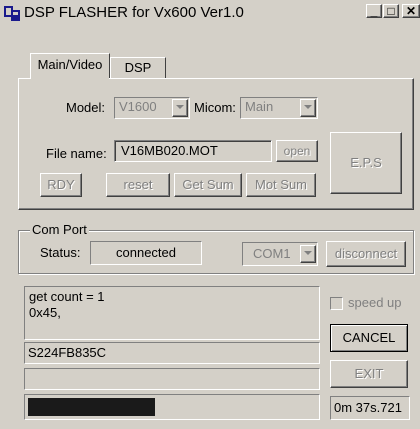 Image resolution: width=420 pixels, height=429 pixels. Describe the element at coordinates (172, 379) in the screenshot. I see `message-field` at that location.